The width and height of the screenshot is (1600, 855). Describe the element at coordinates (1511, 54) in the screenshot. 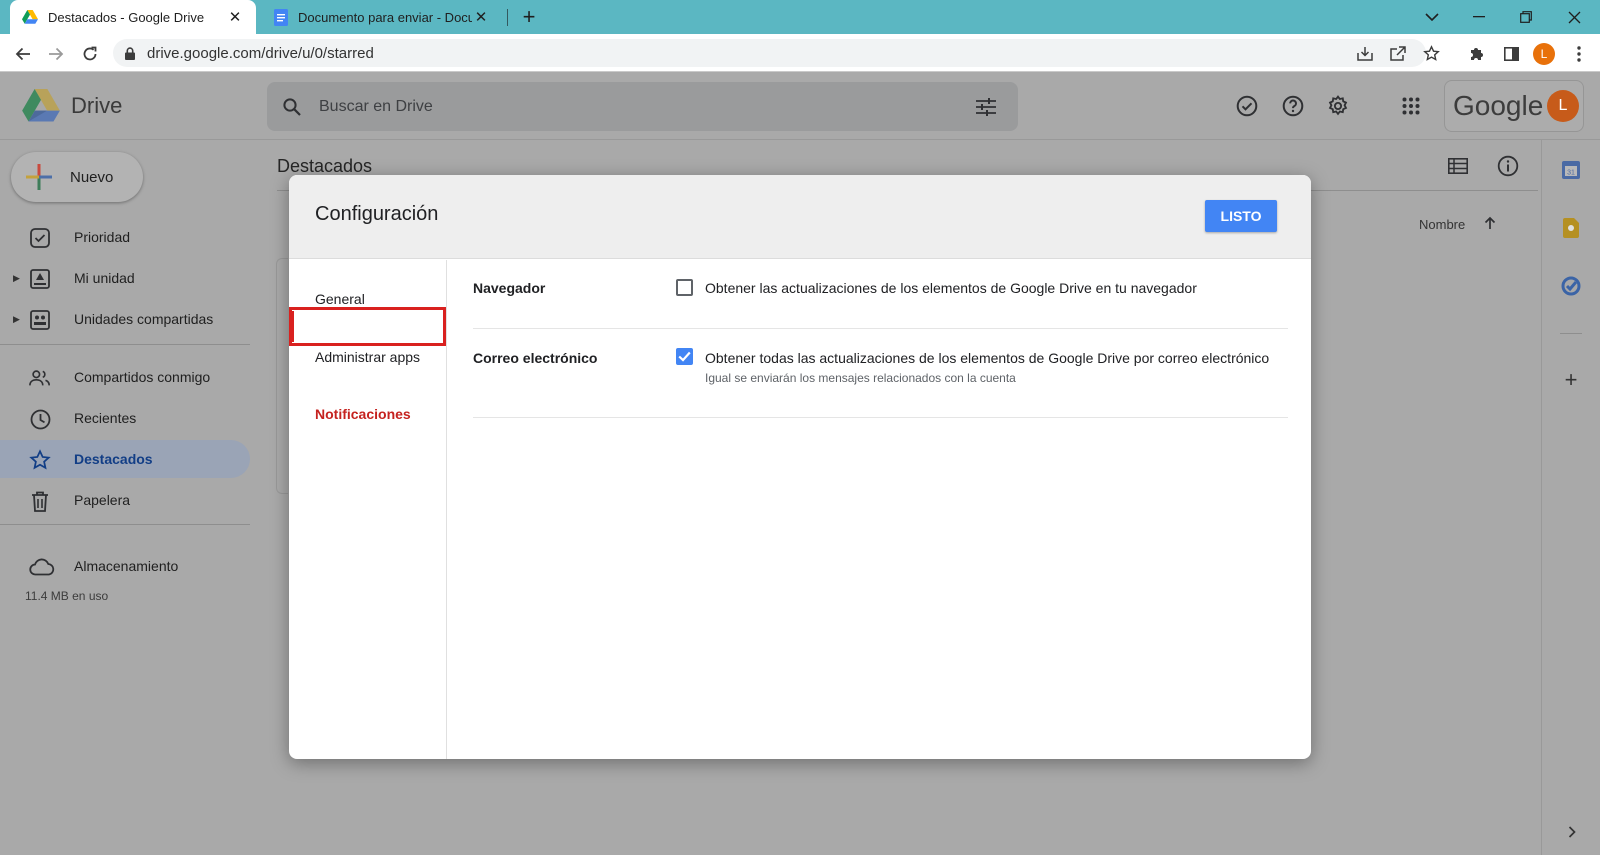

I see `side-panel-icon` at that location.